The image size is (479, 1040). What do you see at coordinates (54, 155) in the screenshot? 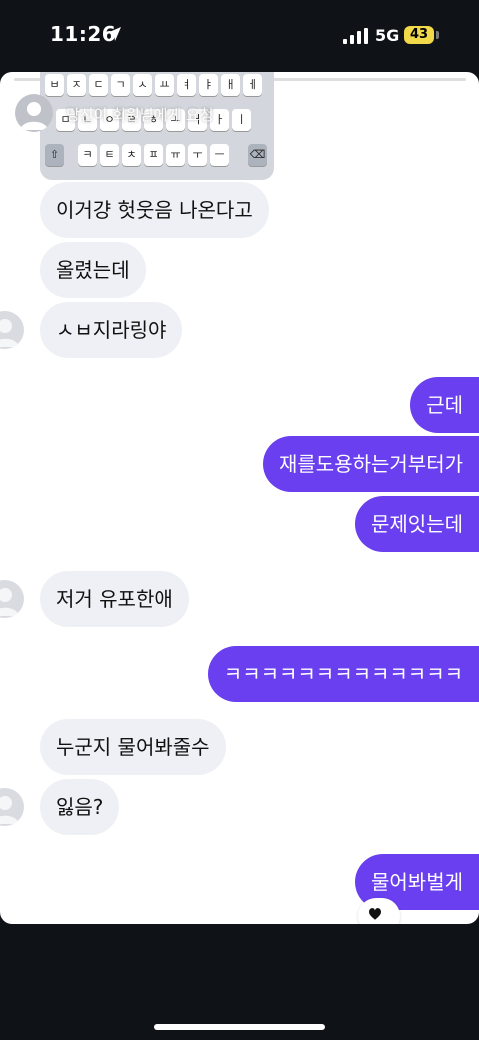
I see `shift-key-icon: ⇧` at bounding box center [54, 155].